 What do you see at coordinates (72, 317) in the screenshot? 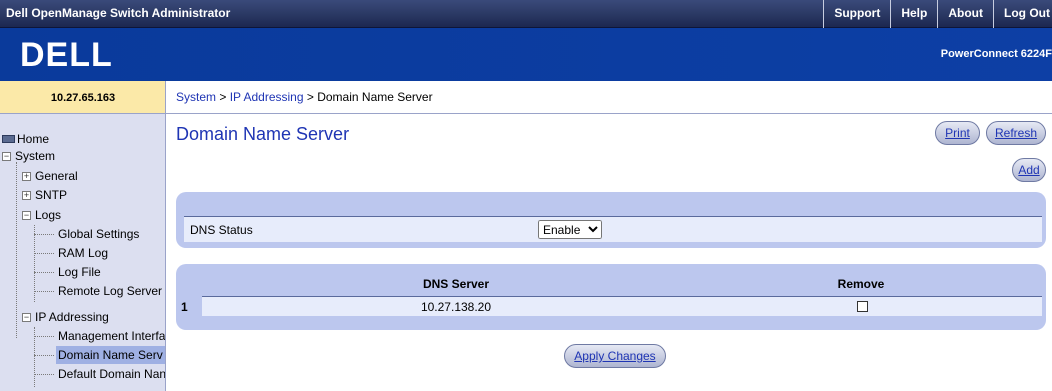
I see `tree-item-ip-addressing-label: IP Addressing` at bounding box center [72, 317].